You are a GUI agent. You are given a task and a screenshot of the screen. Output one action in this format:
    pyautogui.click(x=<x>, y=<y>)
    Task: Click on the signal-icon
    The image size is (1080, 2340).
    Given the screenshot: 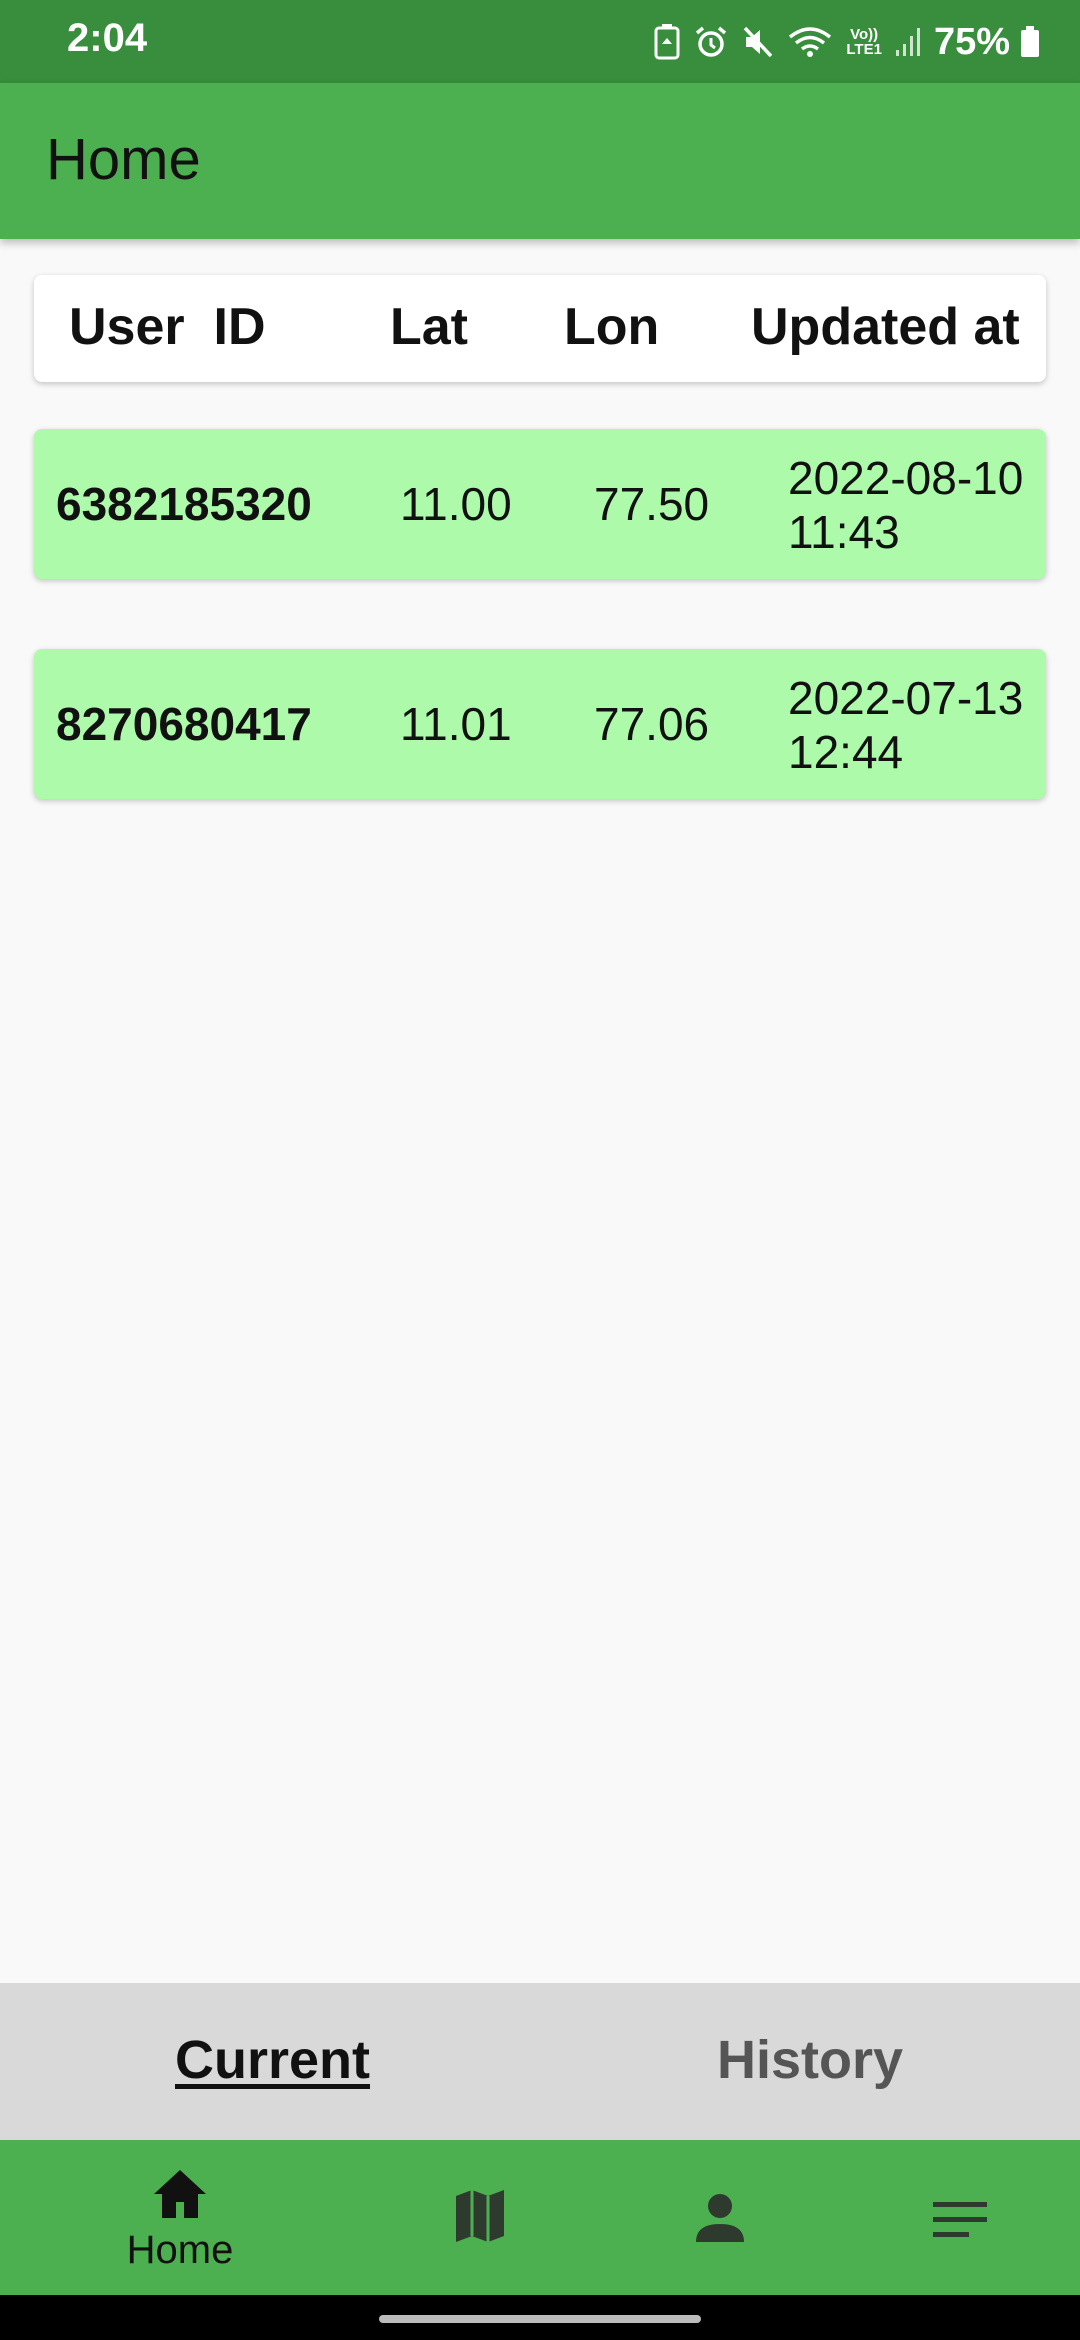 What is the action you would take?
    pyautogui.click(x=907, y=42)
    